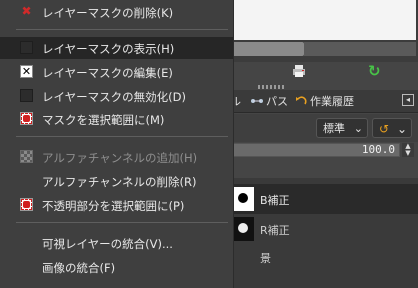 This screenshot has width=418, height=288. I want to click on menu-item-mask-to-selection: マスクを選択範囲に(M), so click(116, 119).